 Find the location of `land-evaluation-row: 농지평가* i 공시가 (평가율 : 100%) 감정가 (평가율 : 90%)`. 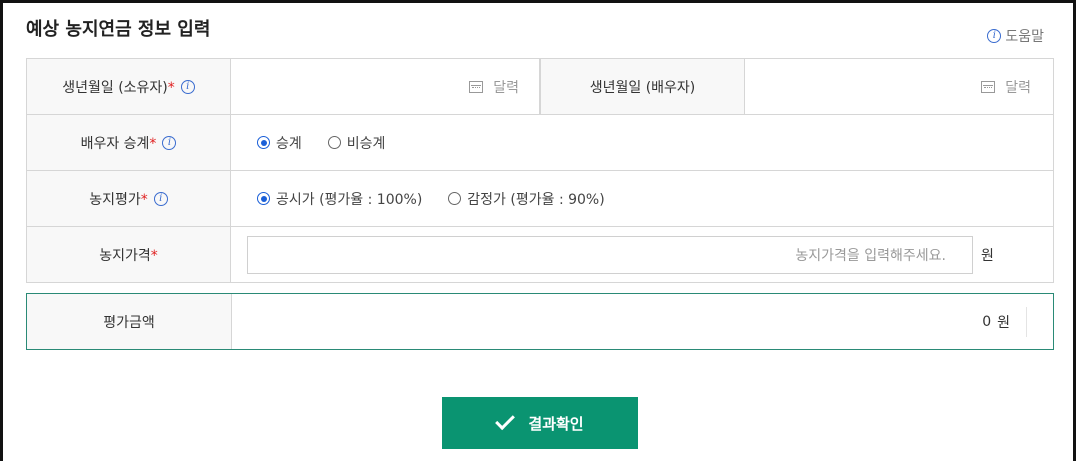

land-evaluation-row: 농지평가* i 공시가 (평가율 : 100%) 감정가 (평가율 : 90%) is located at coordinates (540, 199).